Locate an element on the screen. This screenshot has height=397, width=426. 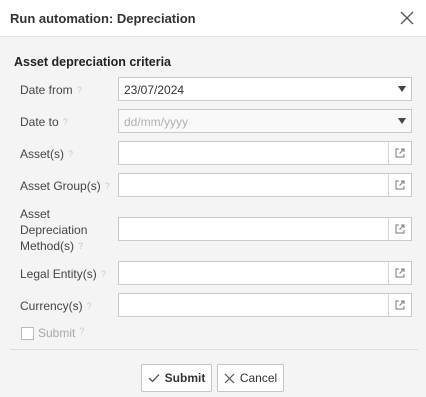
date-from-label: Date from? is located at coordinates (51, 90).